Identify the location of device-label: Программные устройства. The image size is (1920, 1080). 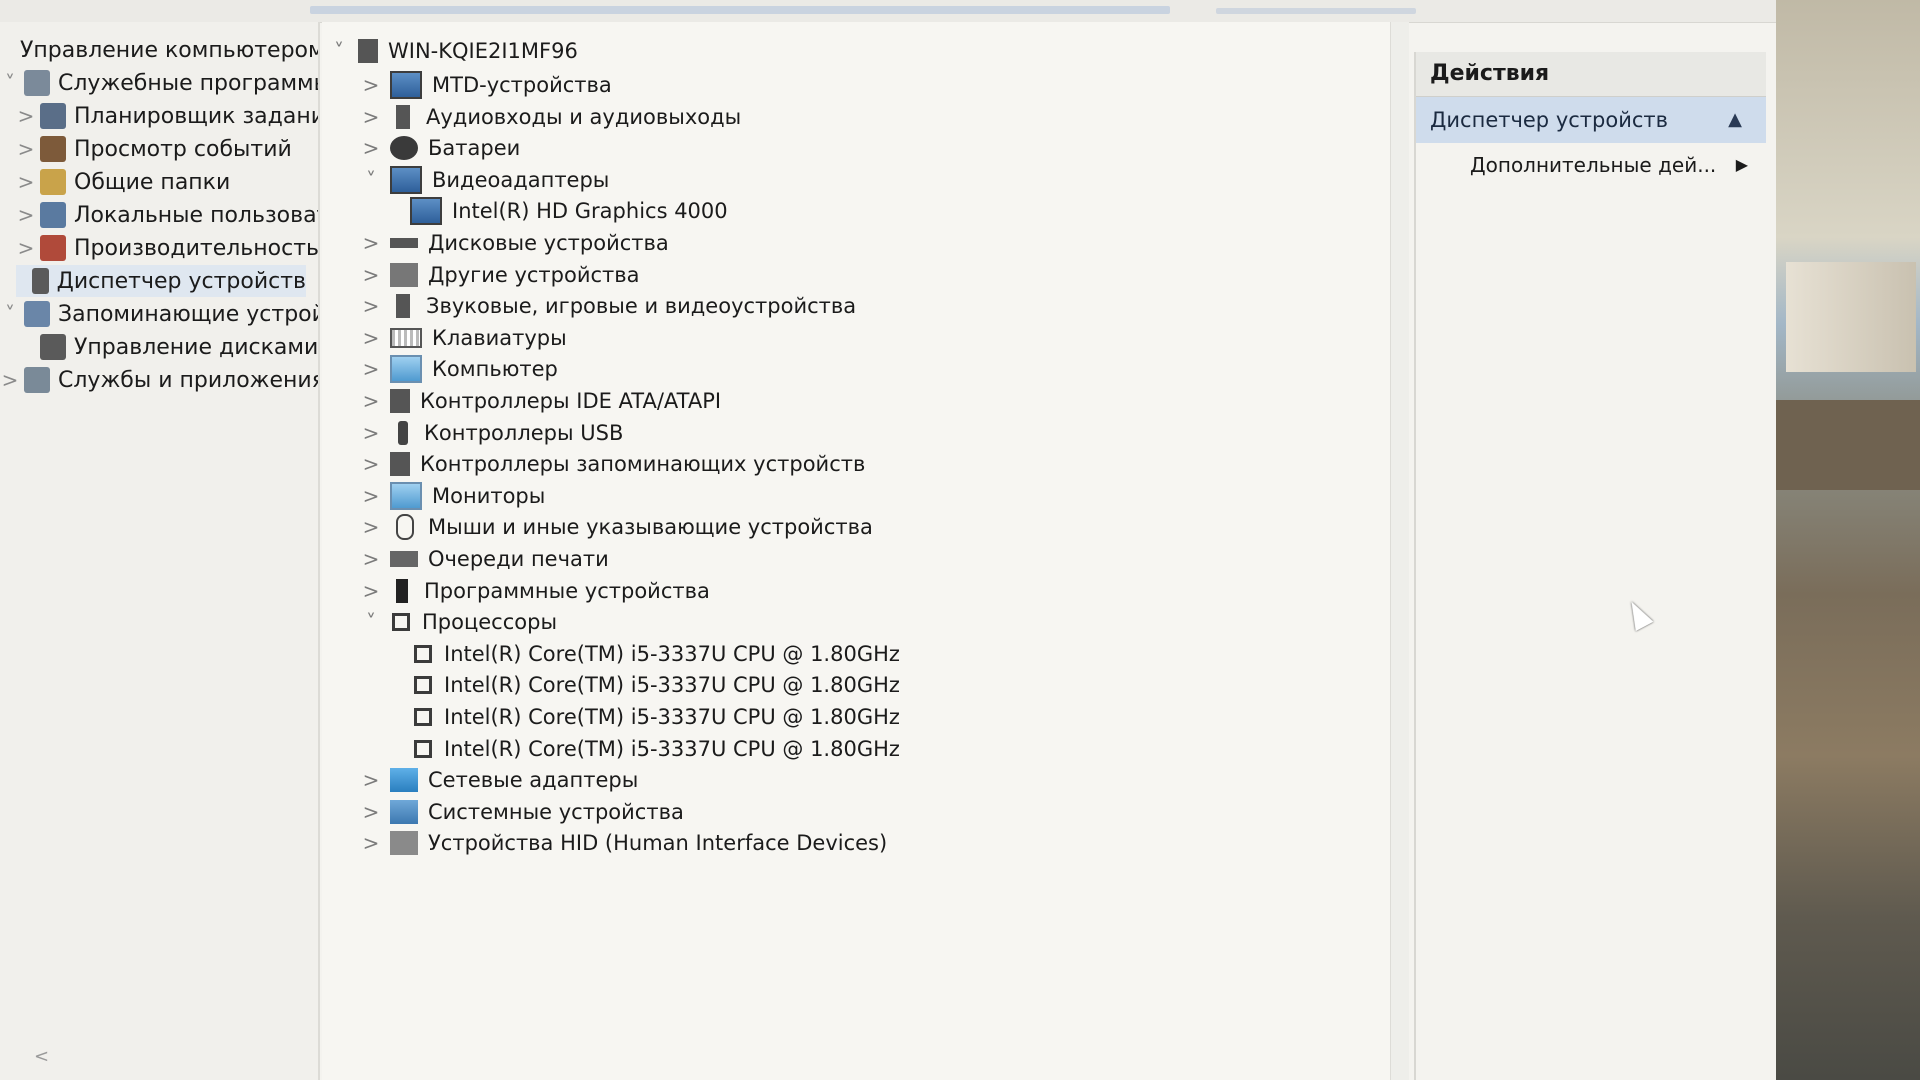
(567, 590).